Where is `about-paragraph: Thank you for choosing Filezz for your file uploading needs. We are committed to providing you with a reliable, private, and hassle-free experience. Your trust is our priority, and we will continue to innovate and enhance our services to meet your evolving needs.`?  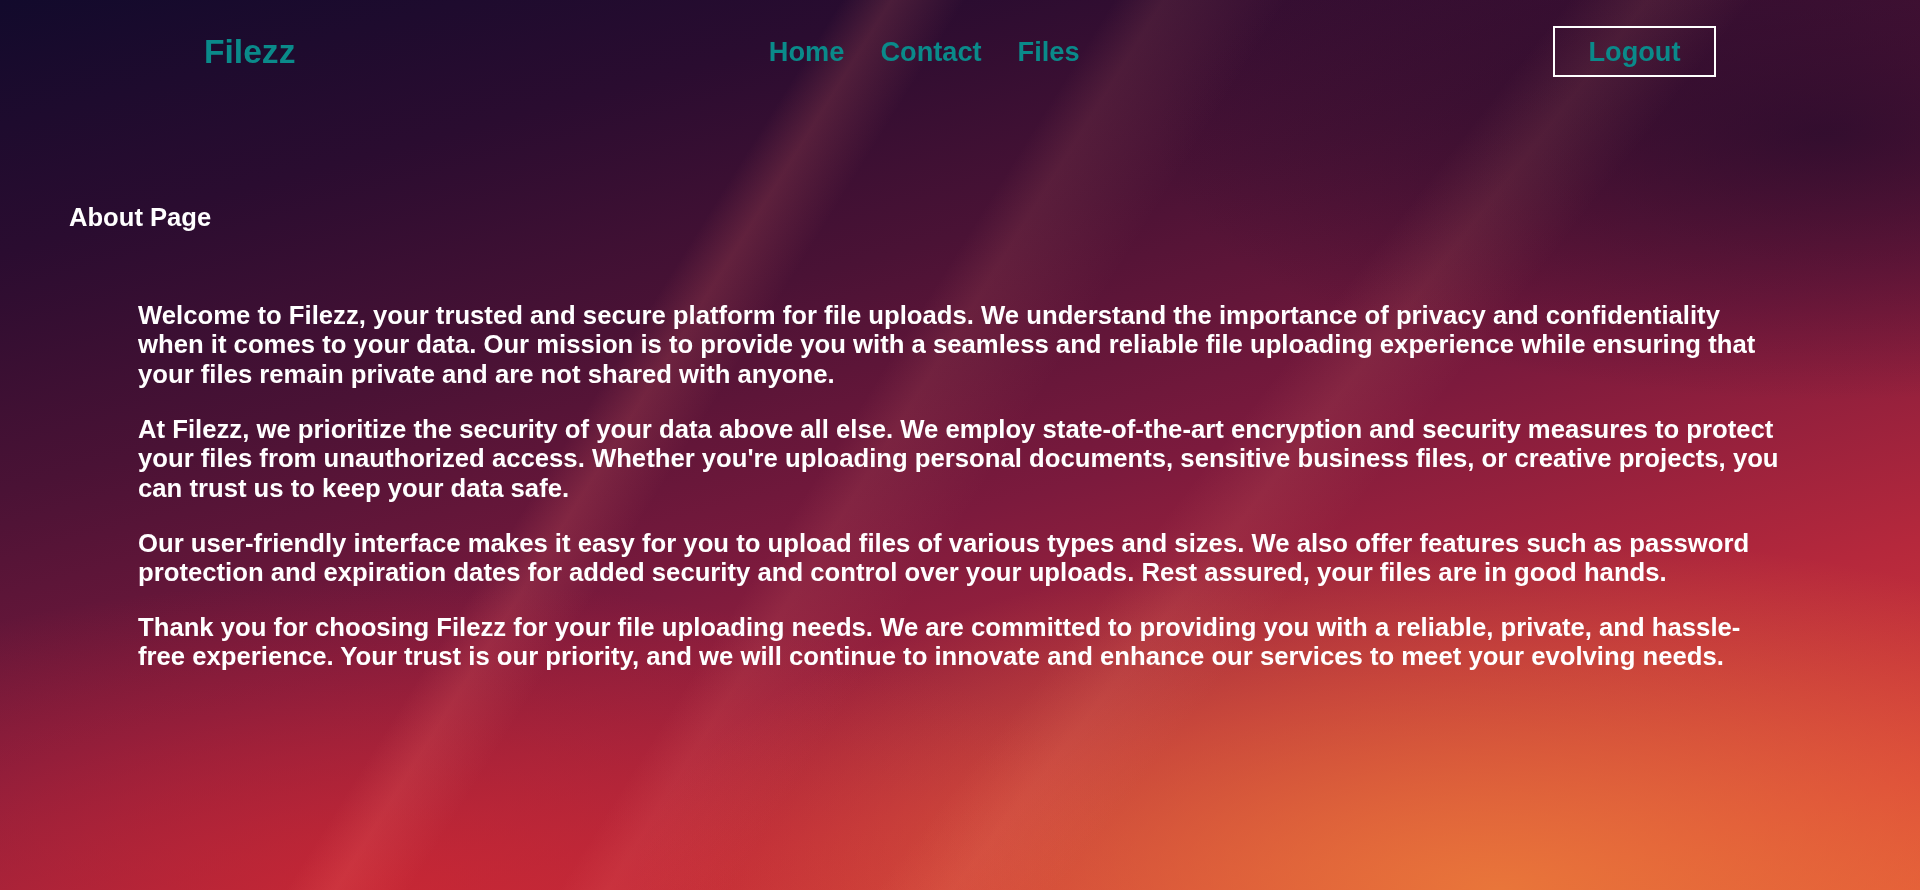 about-paragraph: Thank you for choosing Filezz for your file uploading needs. We are committed to providing you with a reliable, private, and hassle-free experience. Your trust is our priority, and we will continue to innovate and enhance our services to meet your evolving needs. is located at coordinates (940, 642).